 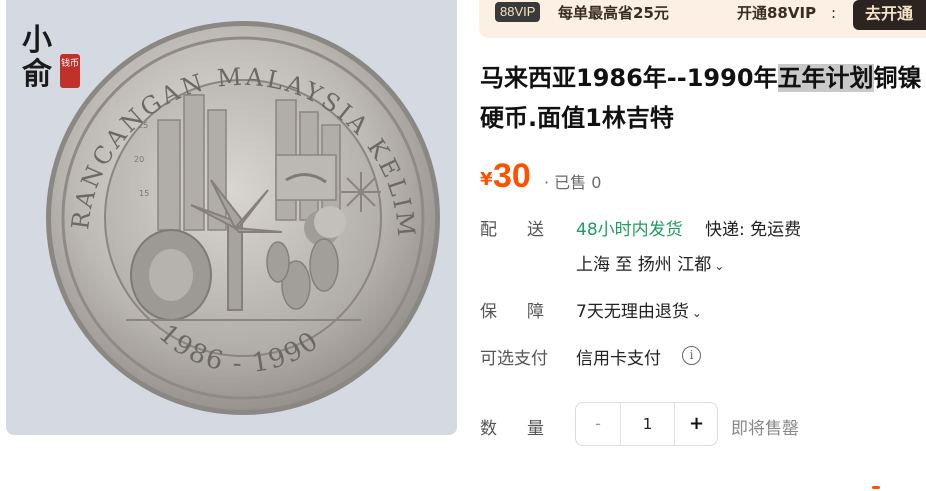 I want to click on vip-promo-bar: 88VIP 每单最高省25元 开通88VIP : 去开通, so click(x=702, y=19).